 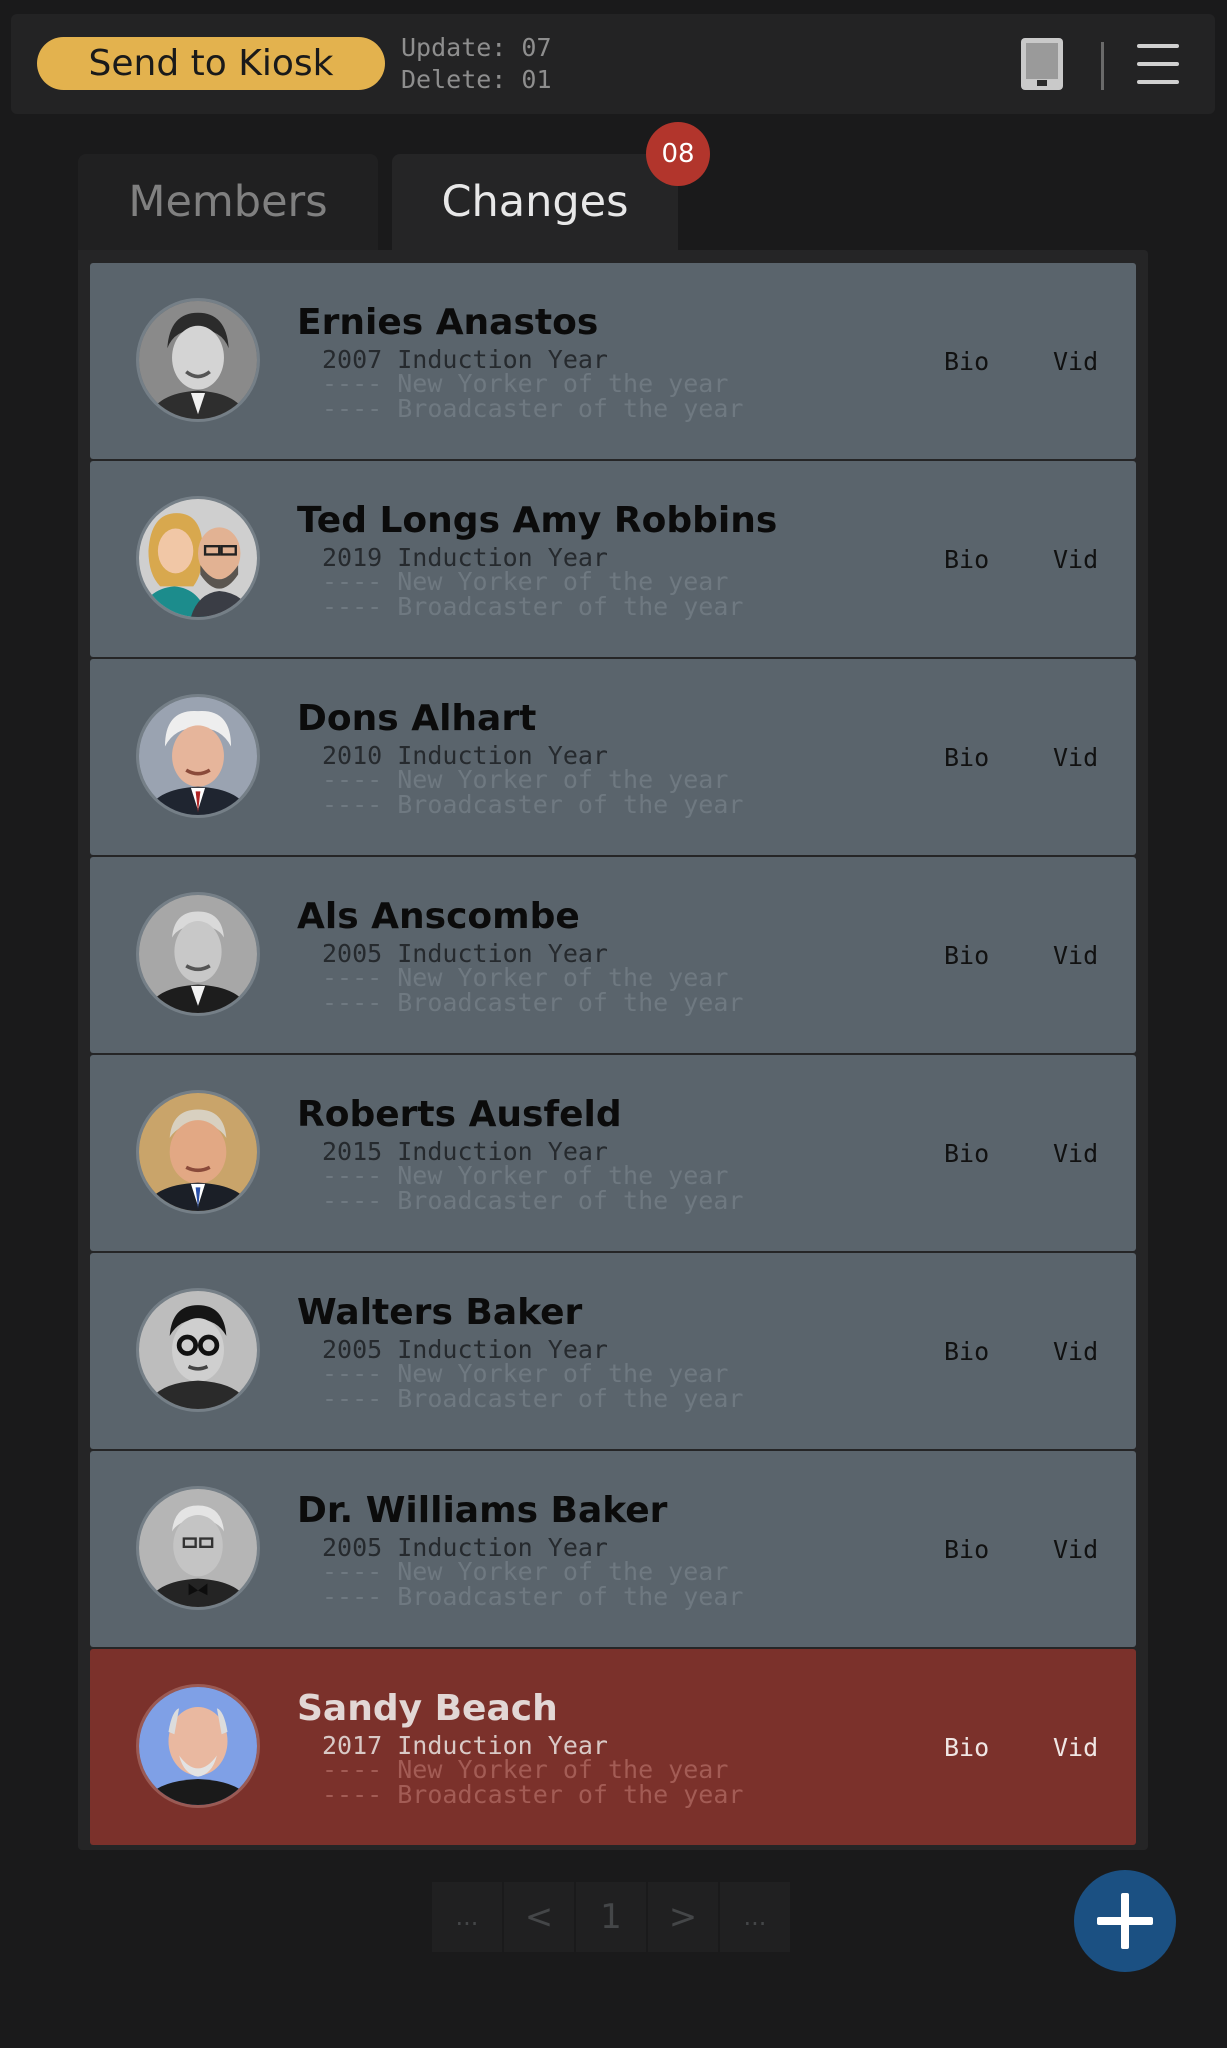 I want to click on send-to-kiosk-button: Send to Kiosk, so click(x=211, y=63).